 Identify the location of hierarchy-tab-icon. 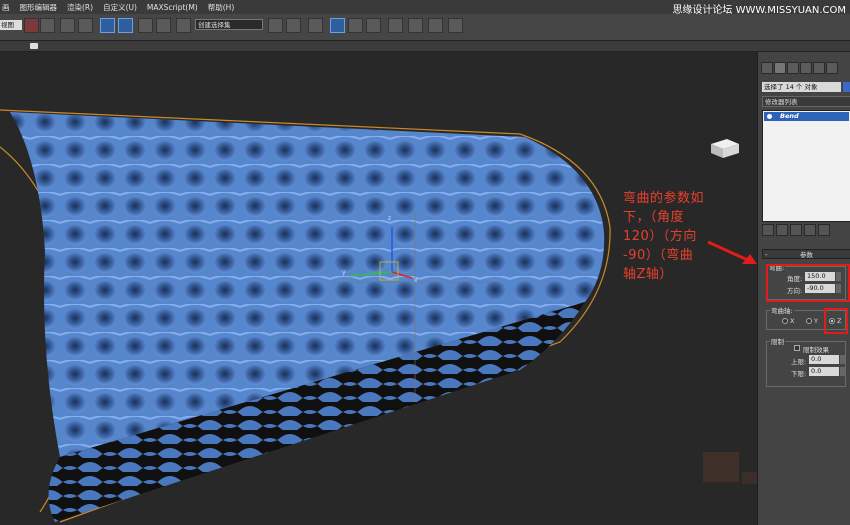
(793, 68).